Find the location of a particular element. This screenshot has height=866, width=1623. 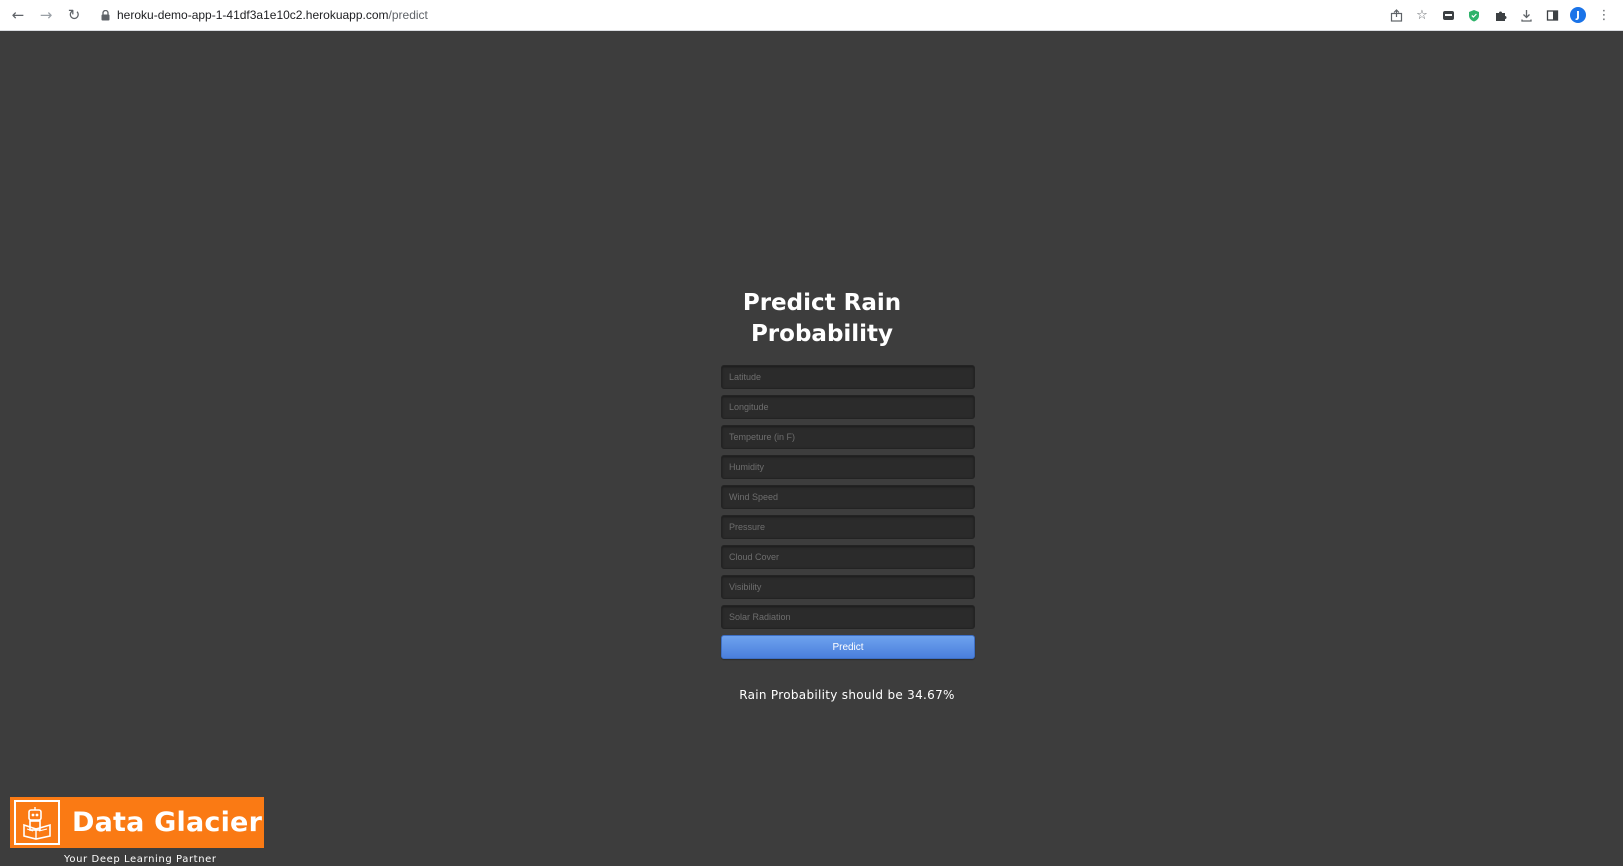

extension-icon is located at coordinates (1448, 15).